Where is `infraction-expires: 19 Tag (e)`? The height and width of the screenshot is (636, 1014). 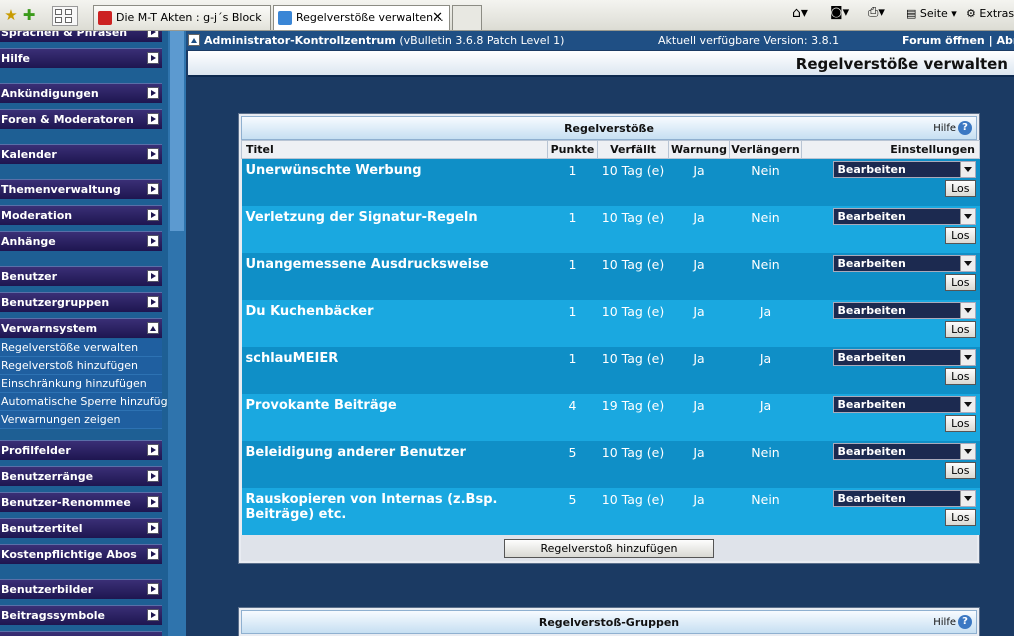 infraction-expires: 19 Tag (e) is located at coordinates (633, 417).